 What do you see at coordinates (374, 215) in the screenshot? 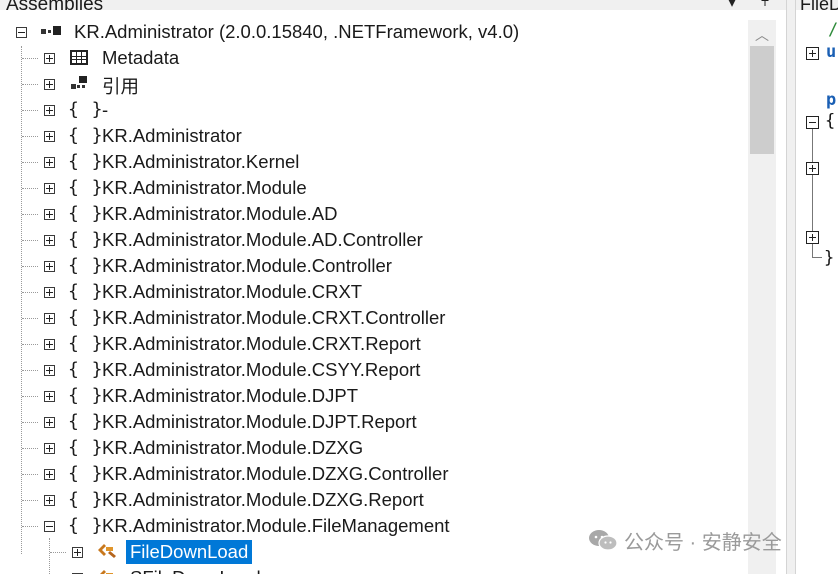
I see `tree-row: { } KR.Administrator.Module.AD` at bounding box center [374, 215].